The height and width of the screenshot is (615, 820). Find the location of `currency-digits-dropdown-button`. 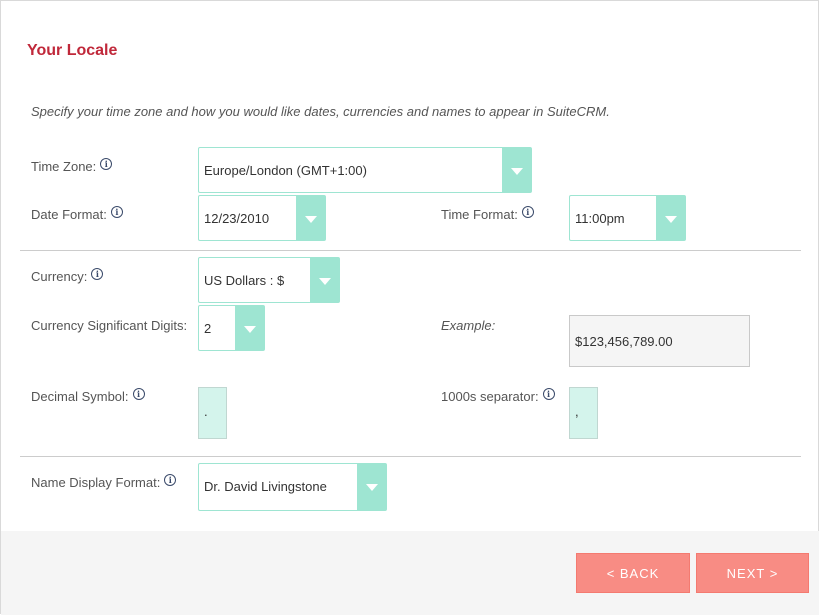

currency-digits-dropdown-button is located at coordinates (249, 328).